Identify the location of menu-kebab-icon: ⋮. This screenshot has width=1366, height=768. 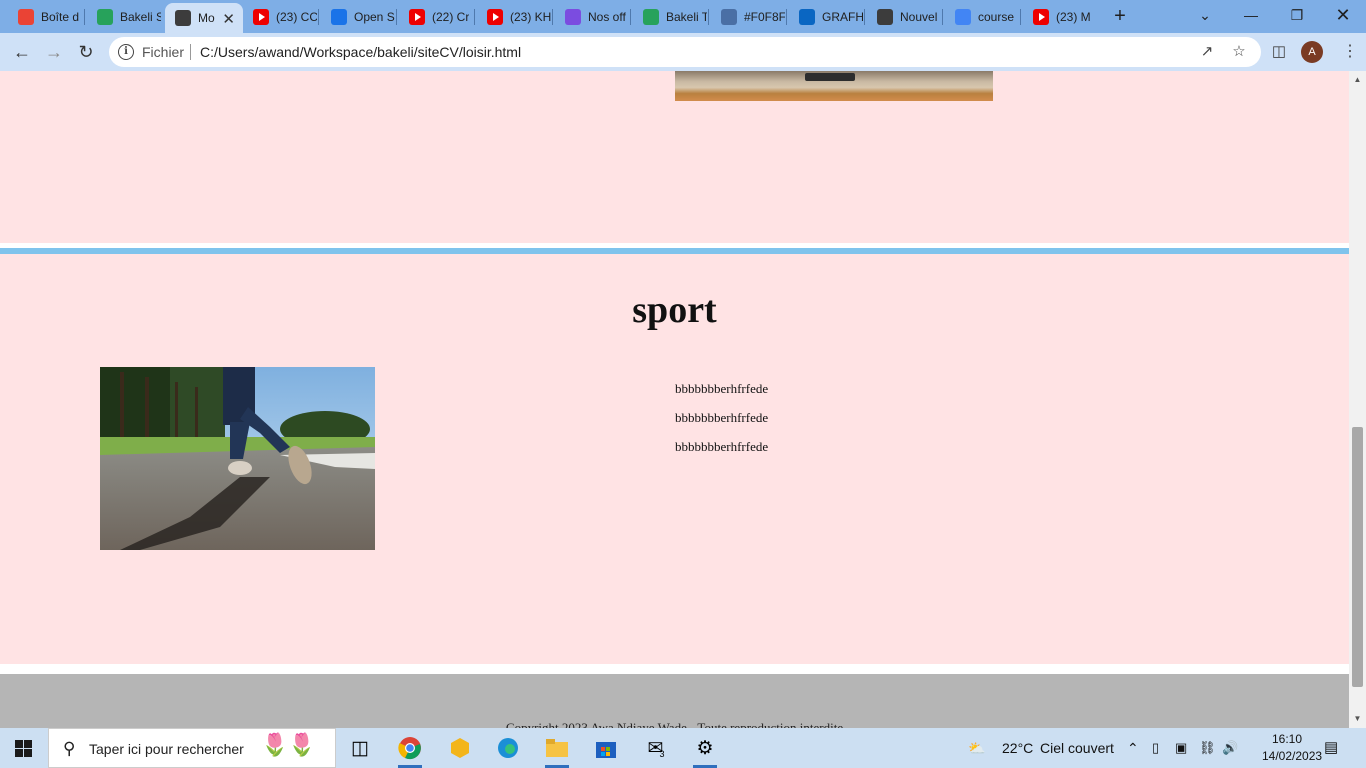
(1350, 52).